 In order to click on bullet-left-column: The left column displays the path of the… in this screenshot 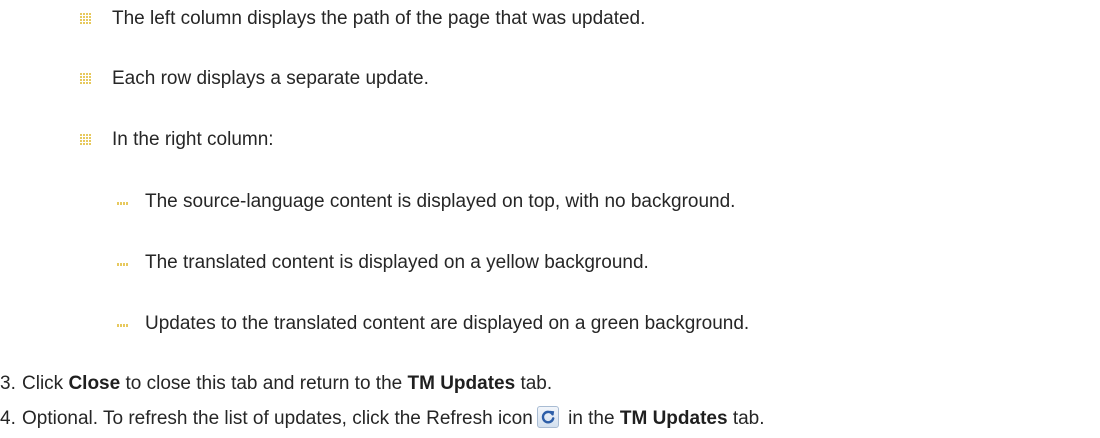, I will do `click(379, 18)`.